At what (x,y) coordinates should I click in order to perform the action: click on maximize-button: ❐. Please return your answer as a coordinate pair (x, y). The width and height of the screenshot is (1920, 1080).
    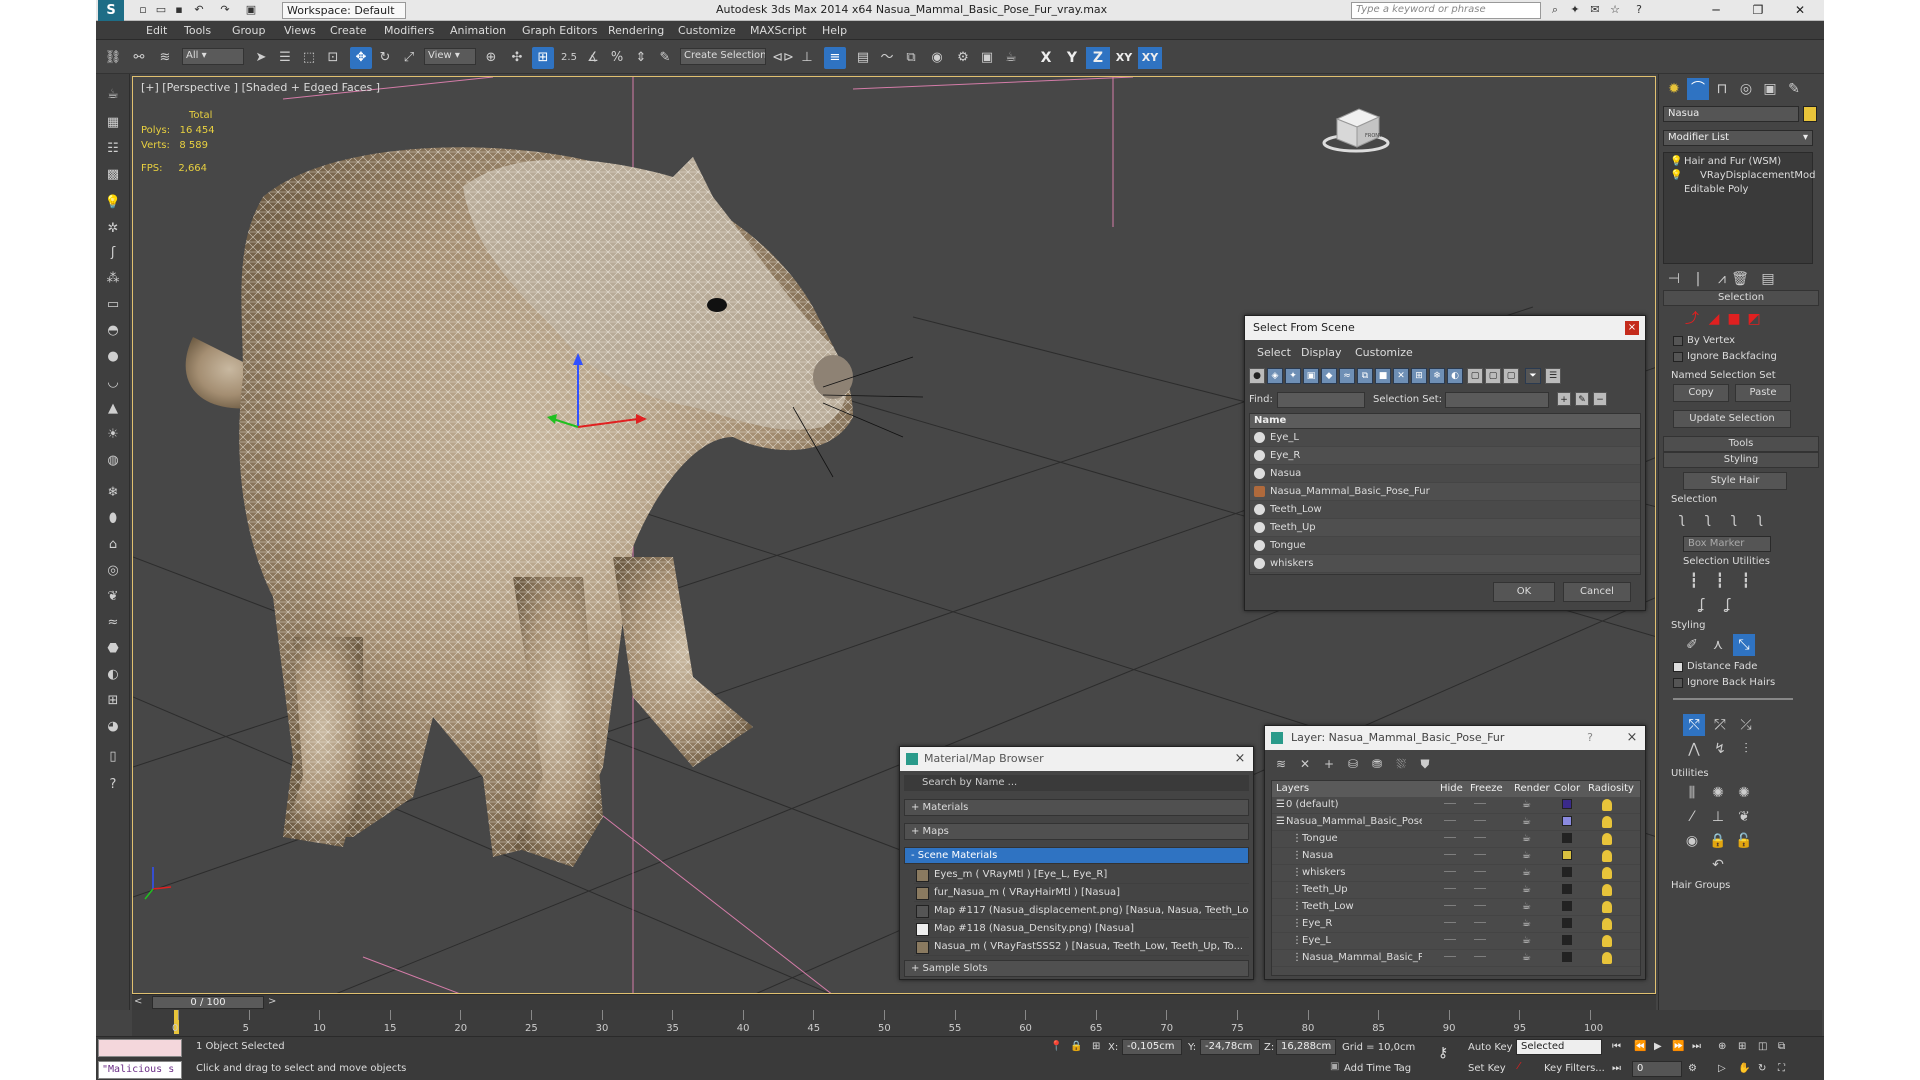
    Looking at the image, I should click on (1758, 10).